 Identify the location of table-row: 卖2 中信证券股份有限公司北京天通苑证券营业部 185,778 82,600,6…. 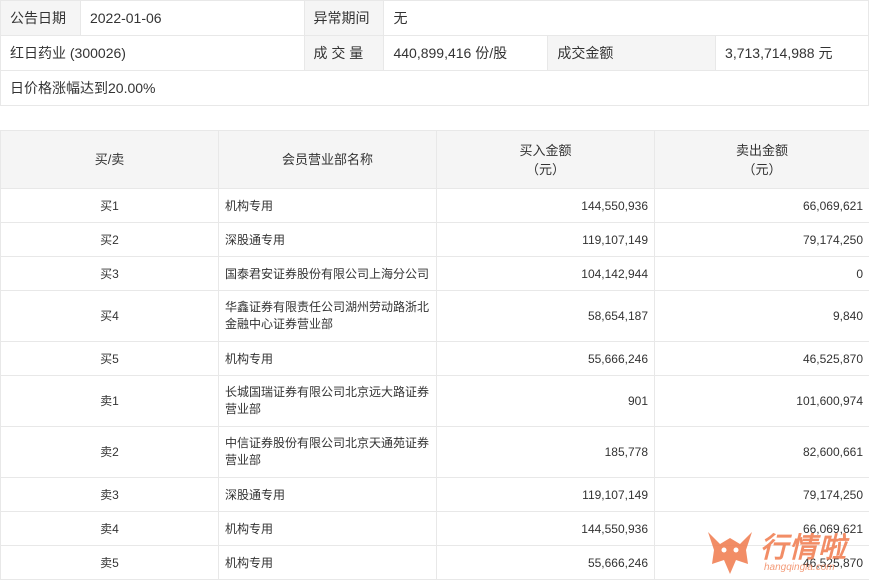
(434, 452).